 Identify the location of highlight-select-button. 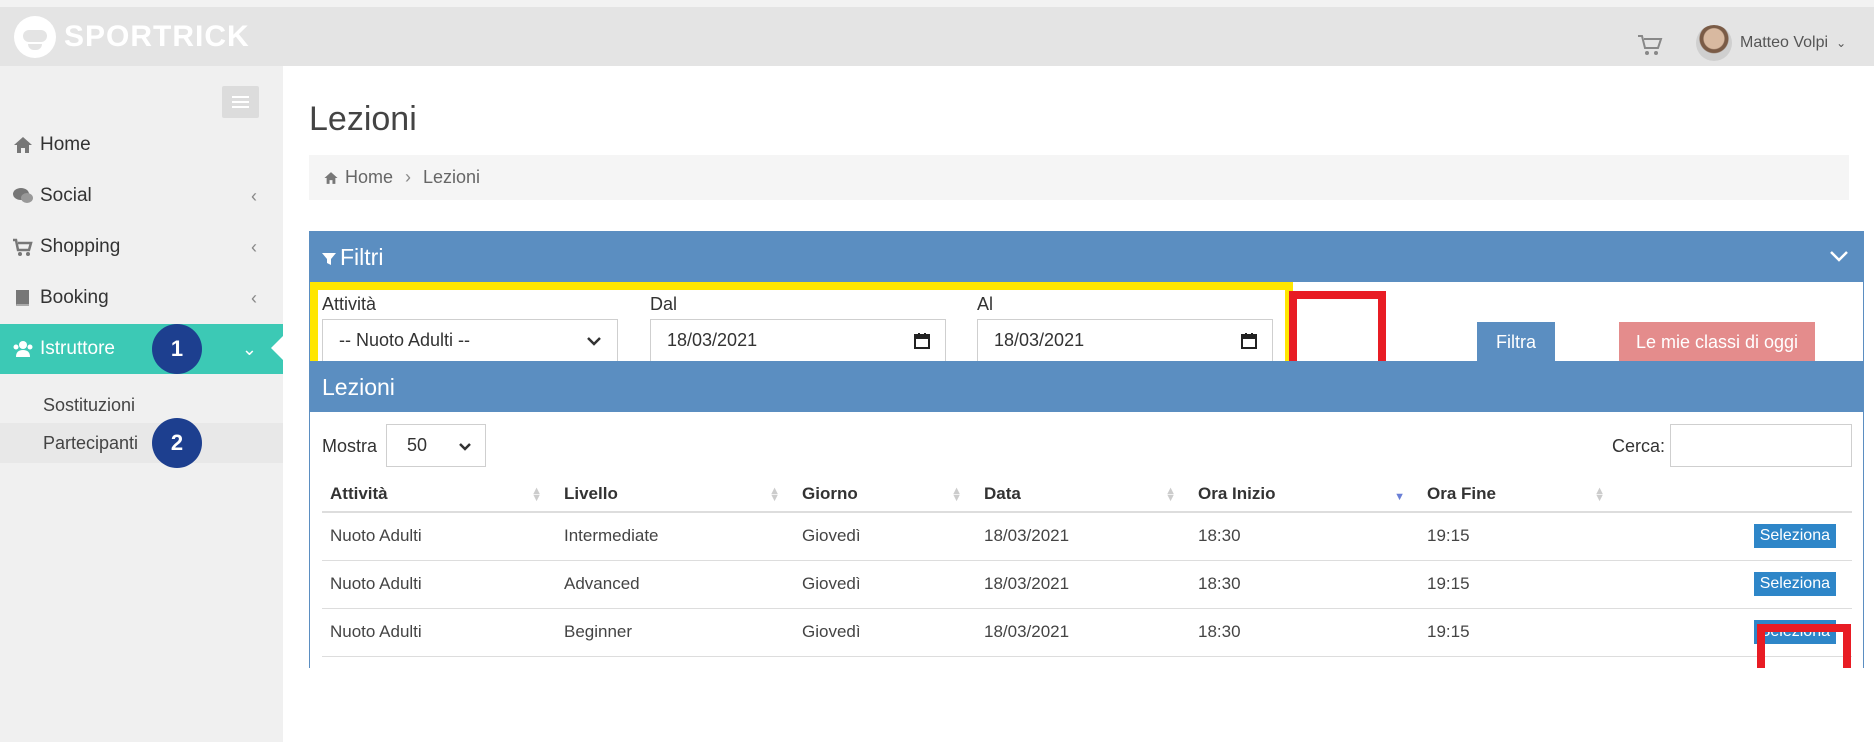
(1804, 646).